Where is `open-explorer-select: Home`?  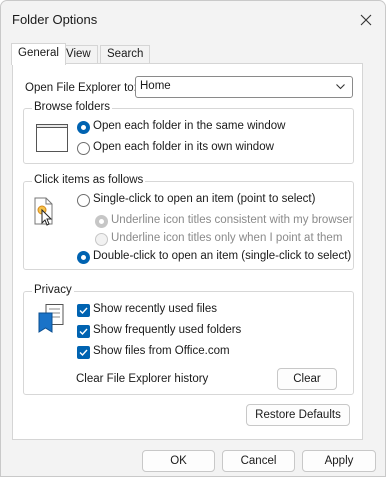 open-explorer-select: Home is located at coordinates (244, 87).